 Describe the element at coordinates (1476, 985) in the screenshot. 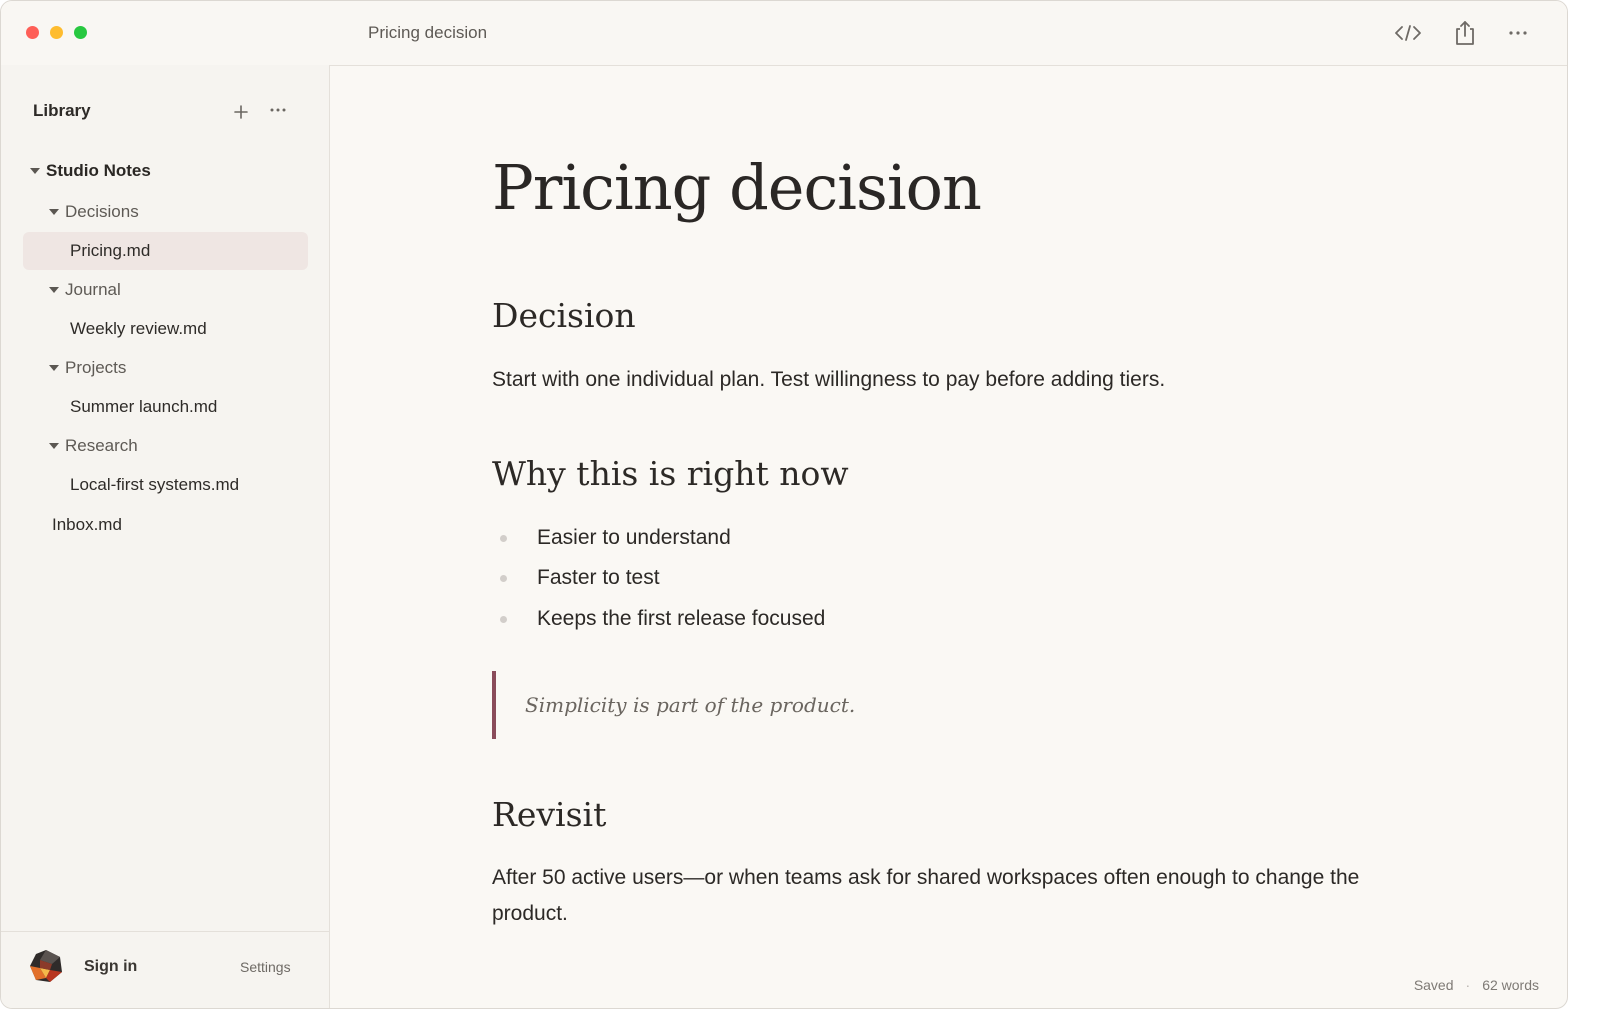

I see `status-bar: Saved · 62 words` at that location.